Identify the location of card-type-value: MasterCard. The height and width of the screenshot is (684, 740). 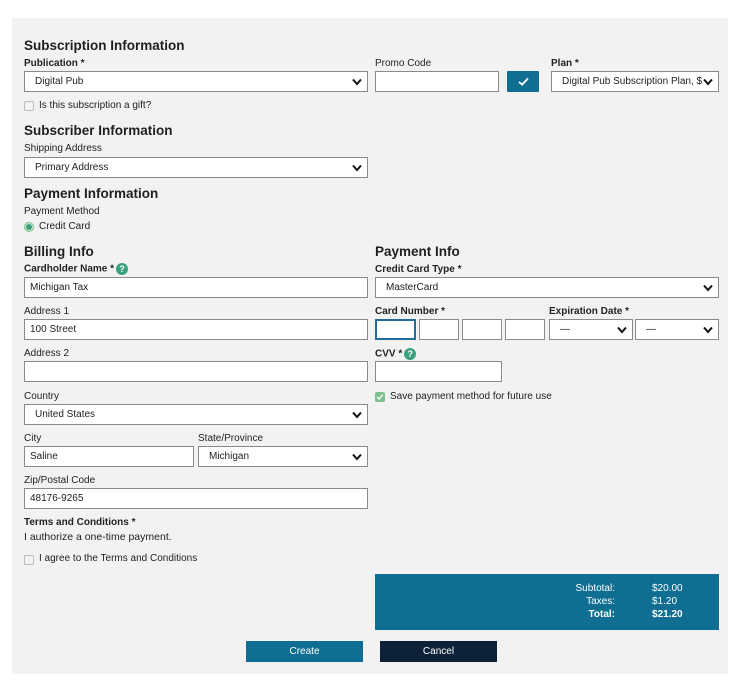
(412, 287).